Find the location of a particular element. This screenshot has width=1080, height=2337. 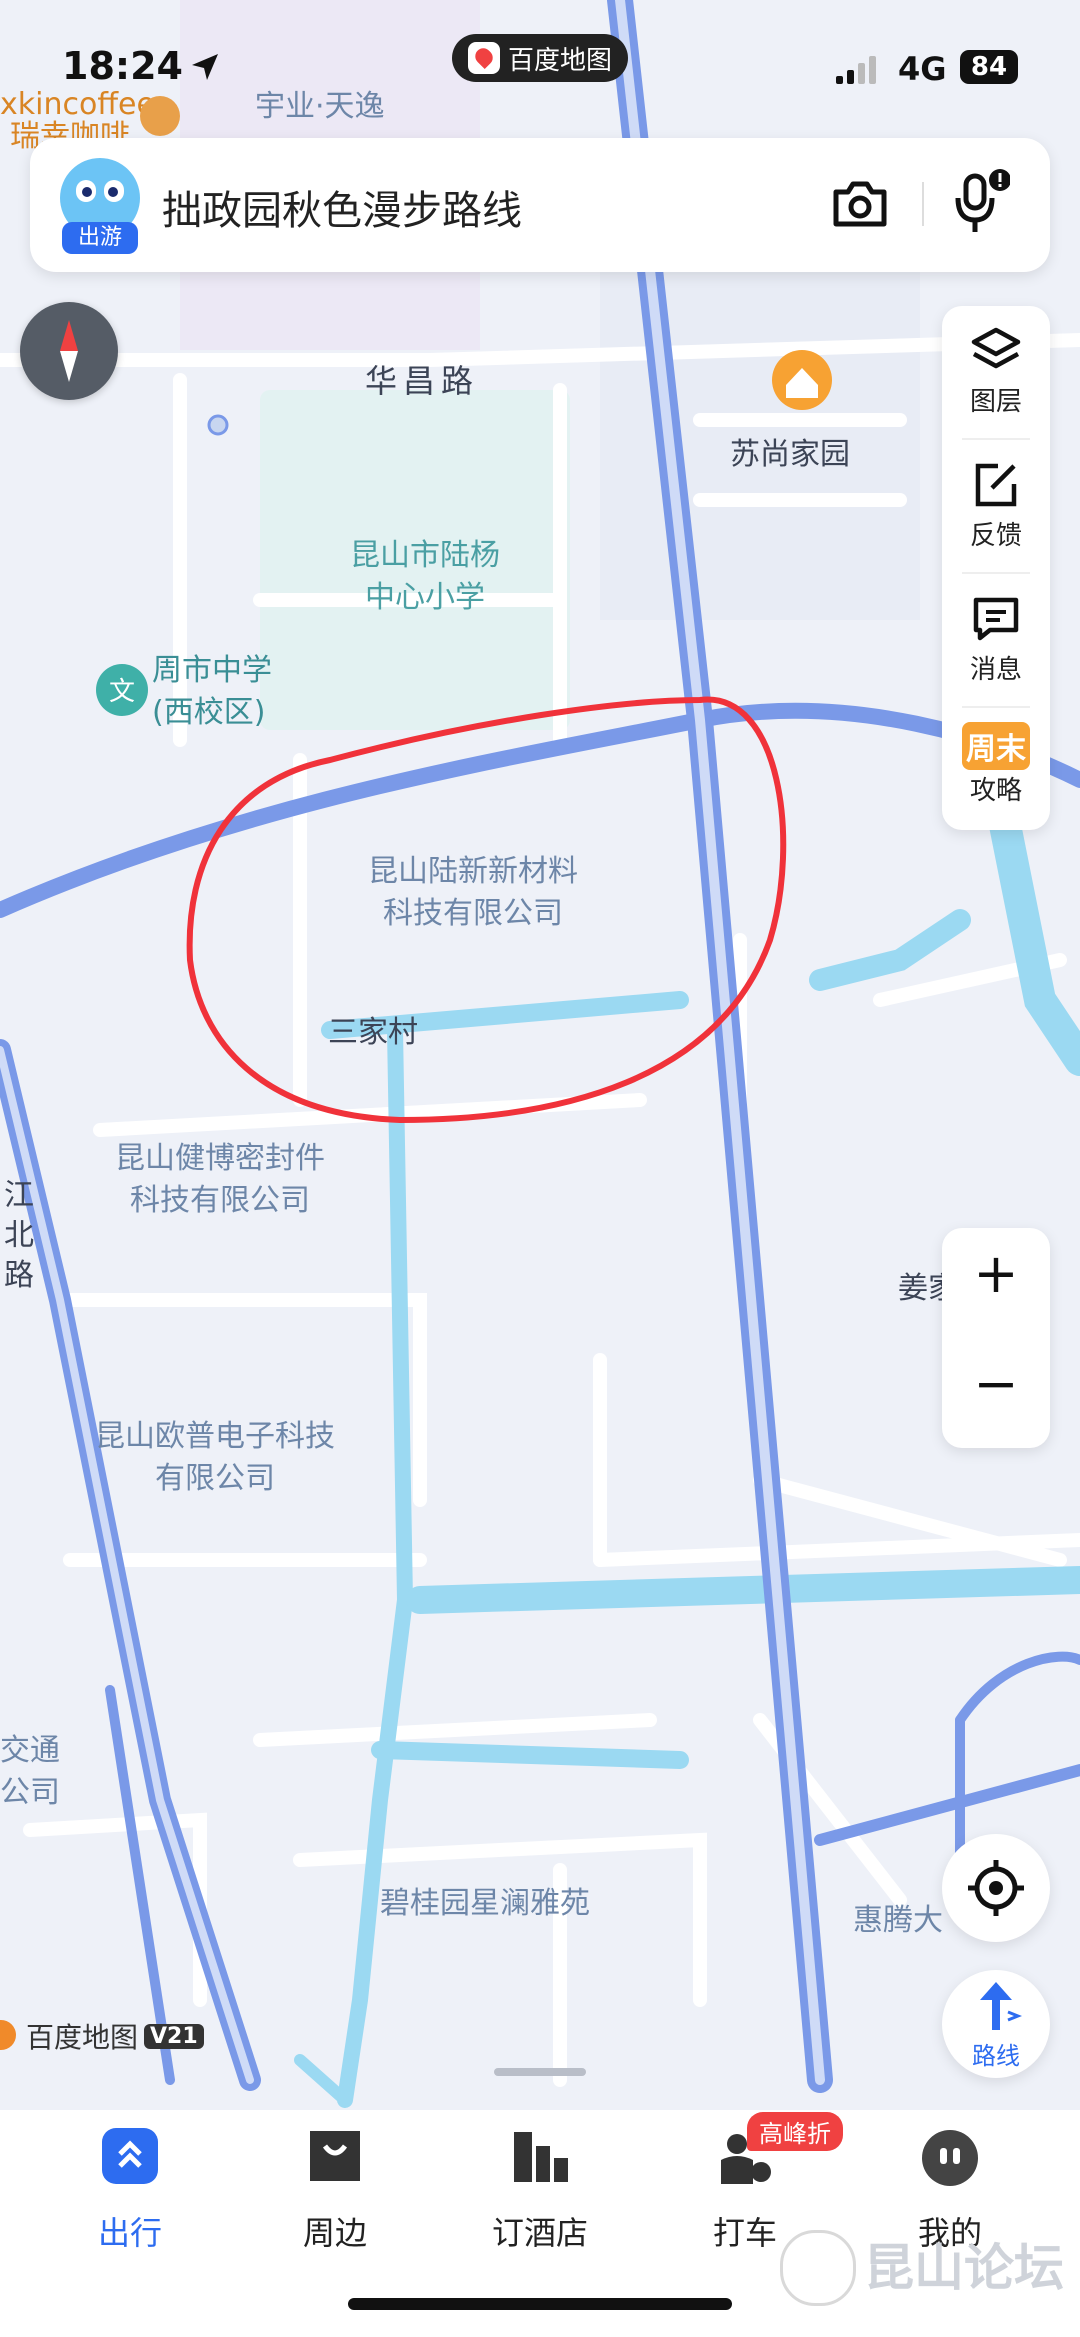

nav-label: 订酒店 is located at coordinates (539, 2233).